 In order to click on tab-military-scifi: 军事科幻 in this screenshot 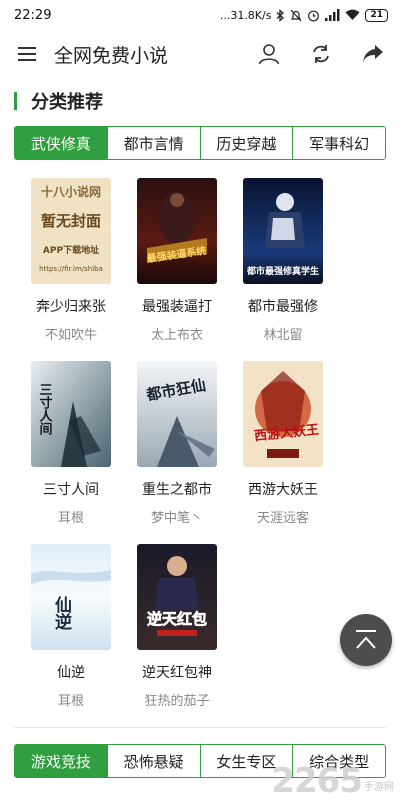, I will do `click(339, 143)`.